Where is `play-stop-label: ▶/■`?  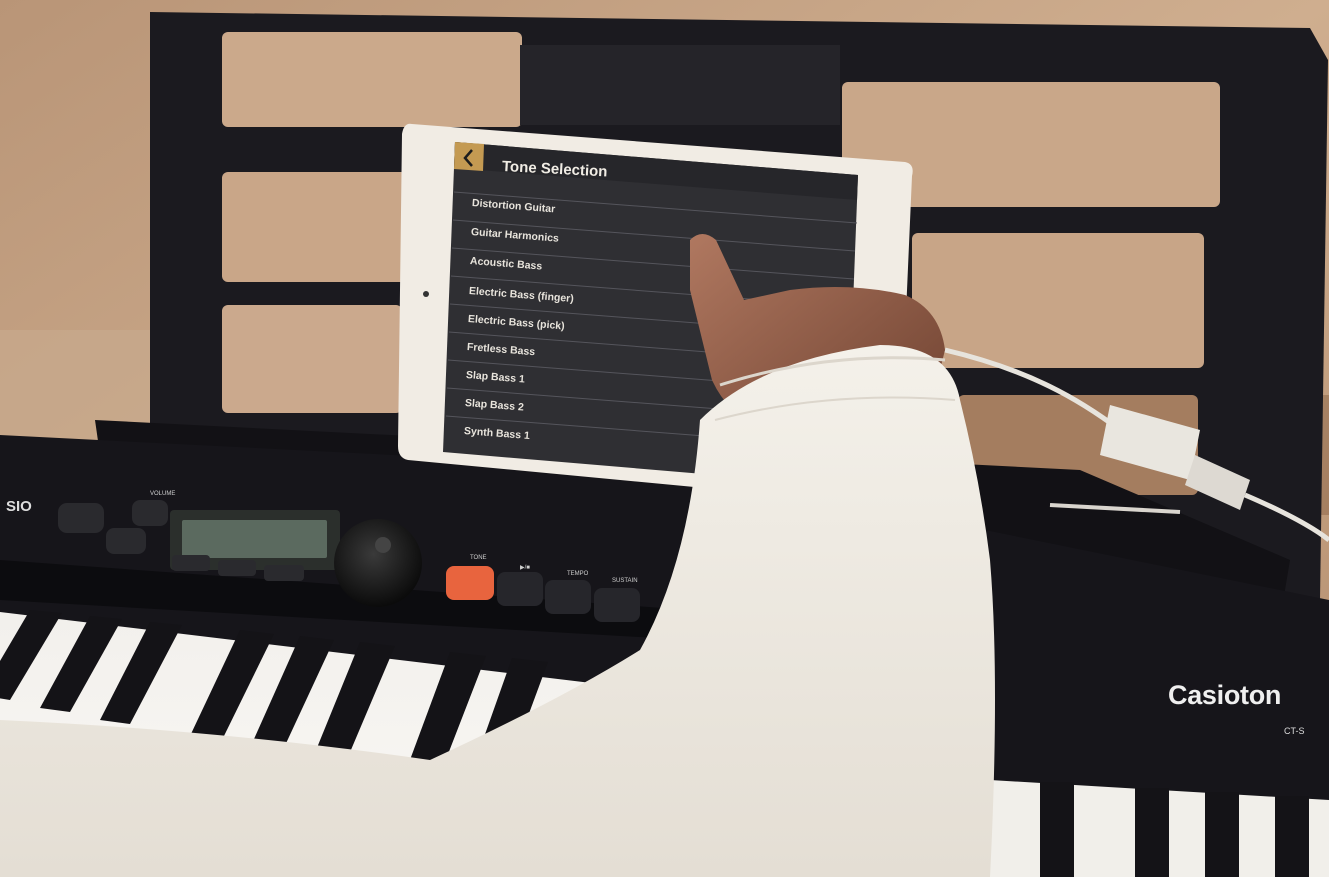 play-stop-label: ▶/■ is located at coordinates (525, 568).